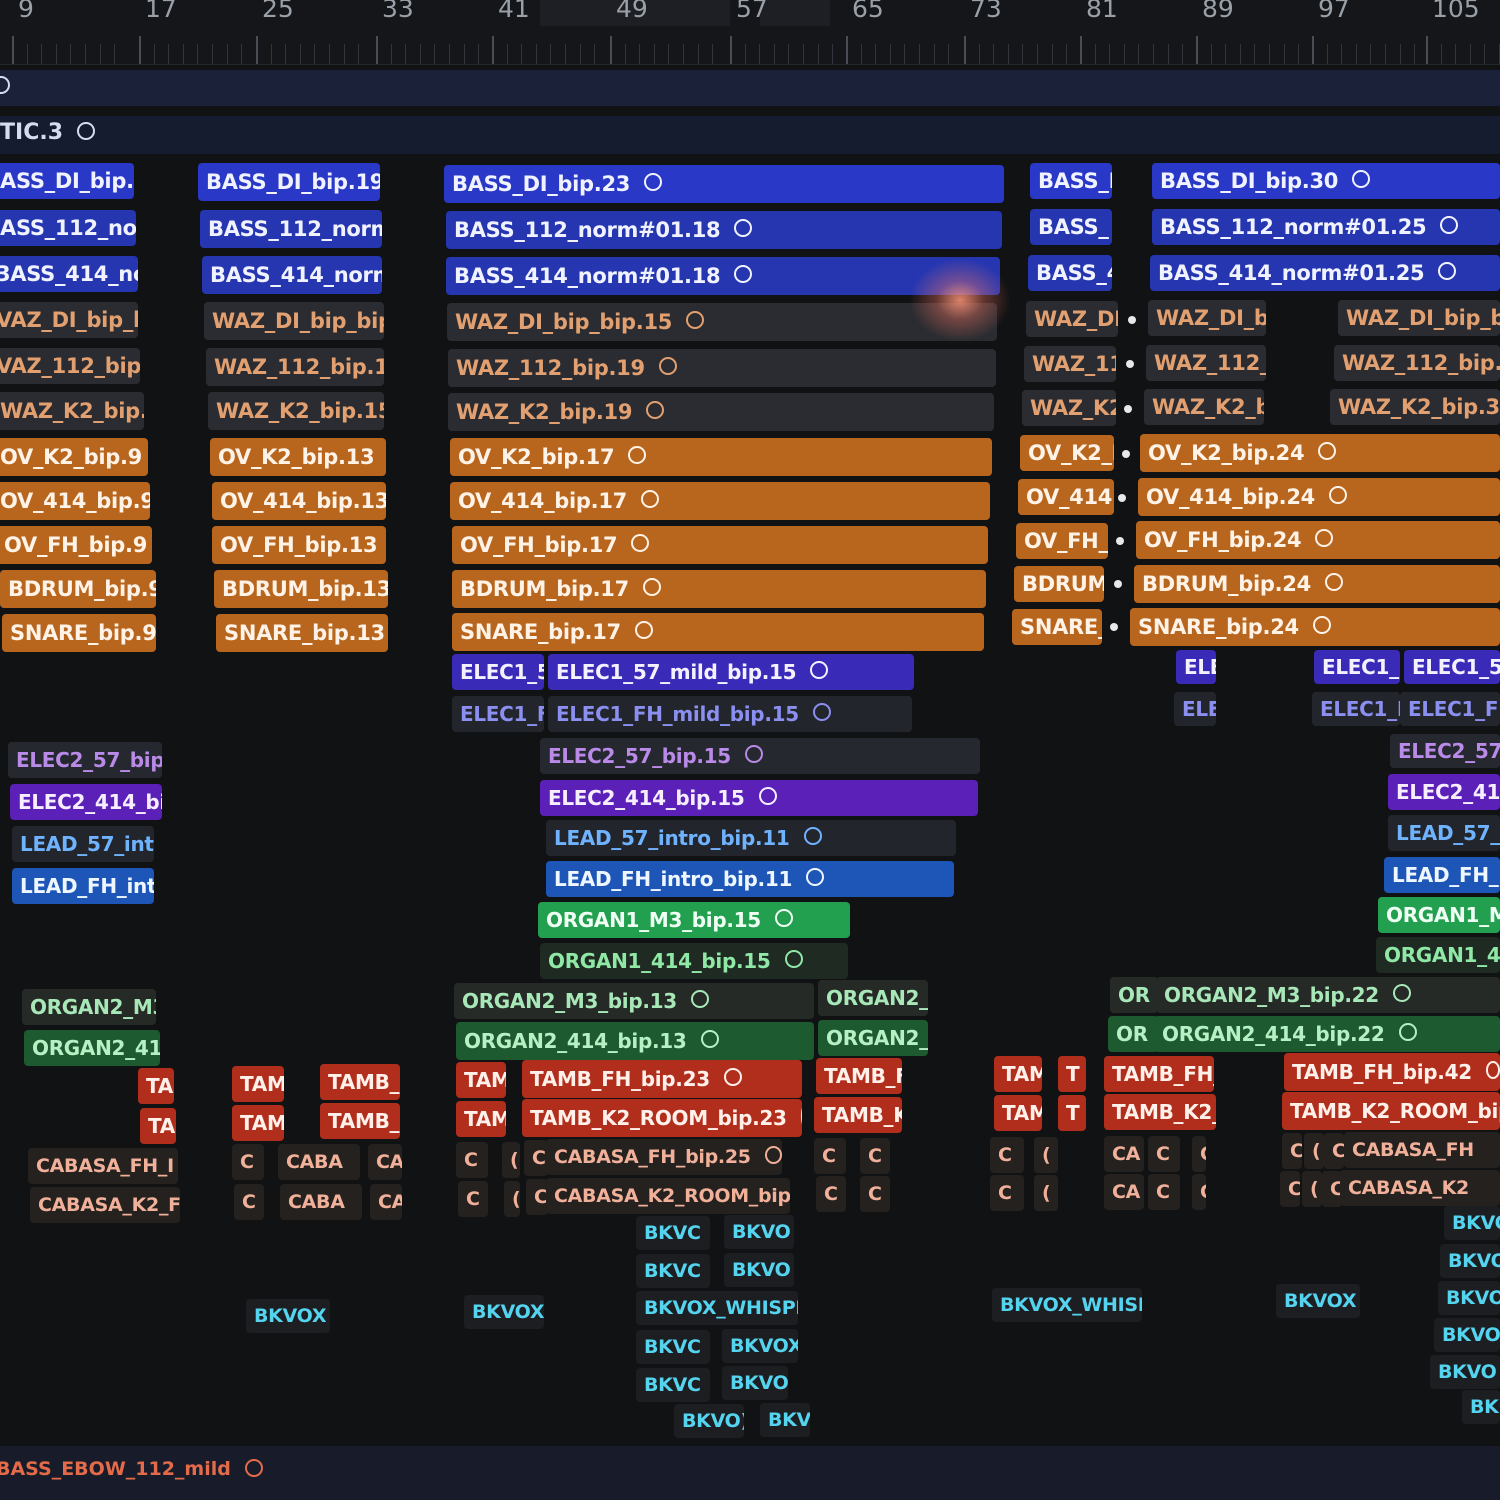  Describe the element at coordinates (1419, 318) in the screenshot. I see `audio-clip: WAZ_DI_bip_bip` at that location.